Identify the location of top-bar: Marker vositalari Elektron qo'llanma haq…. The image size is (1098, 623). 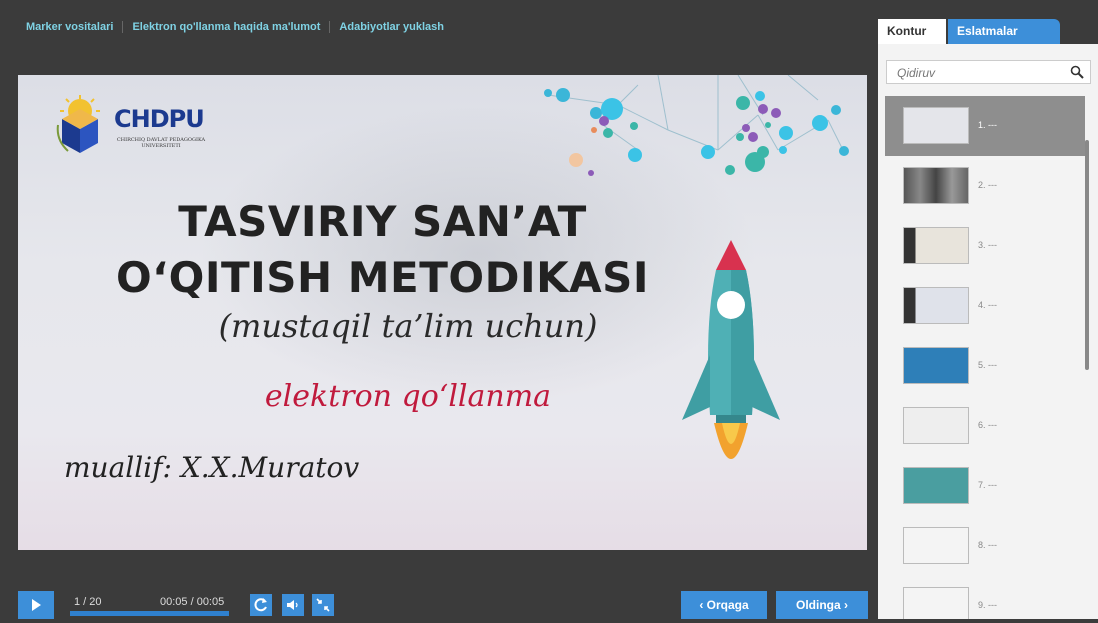
(439, 26).